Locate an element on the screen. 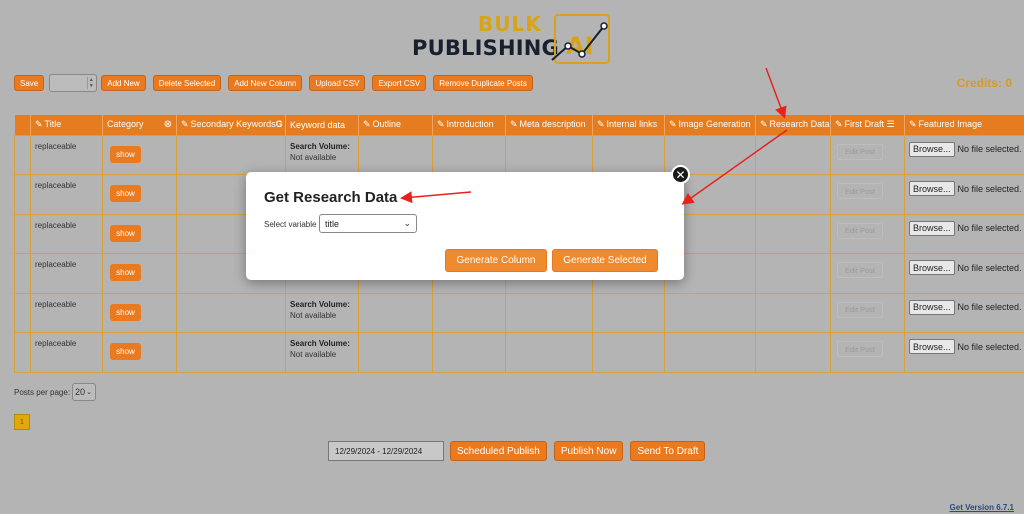  date-range-input: 12/29/2024 - 12/29/2024 is located at coordinates (386, 451).